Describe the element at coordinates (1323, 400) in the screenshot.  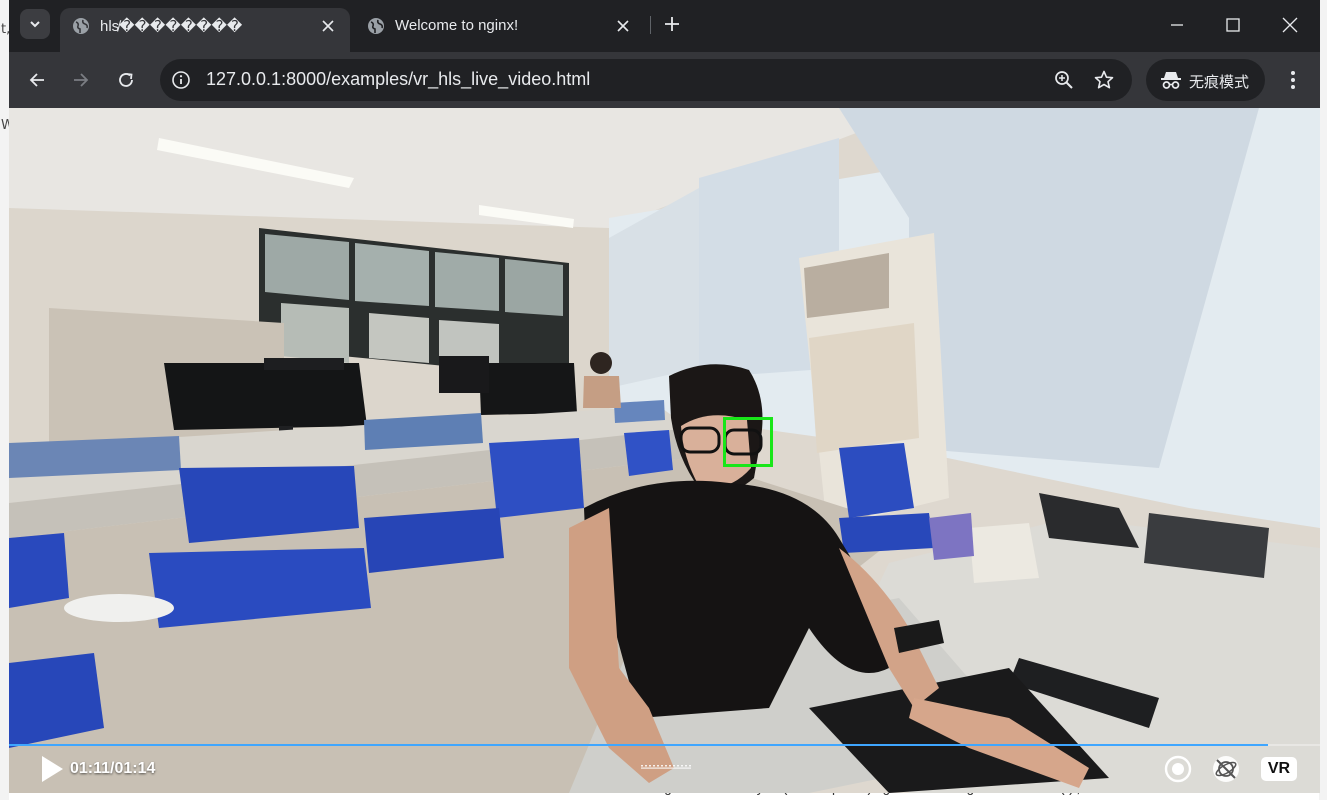
I see `desktop-background-right` at that location.